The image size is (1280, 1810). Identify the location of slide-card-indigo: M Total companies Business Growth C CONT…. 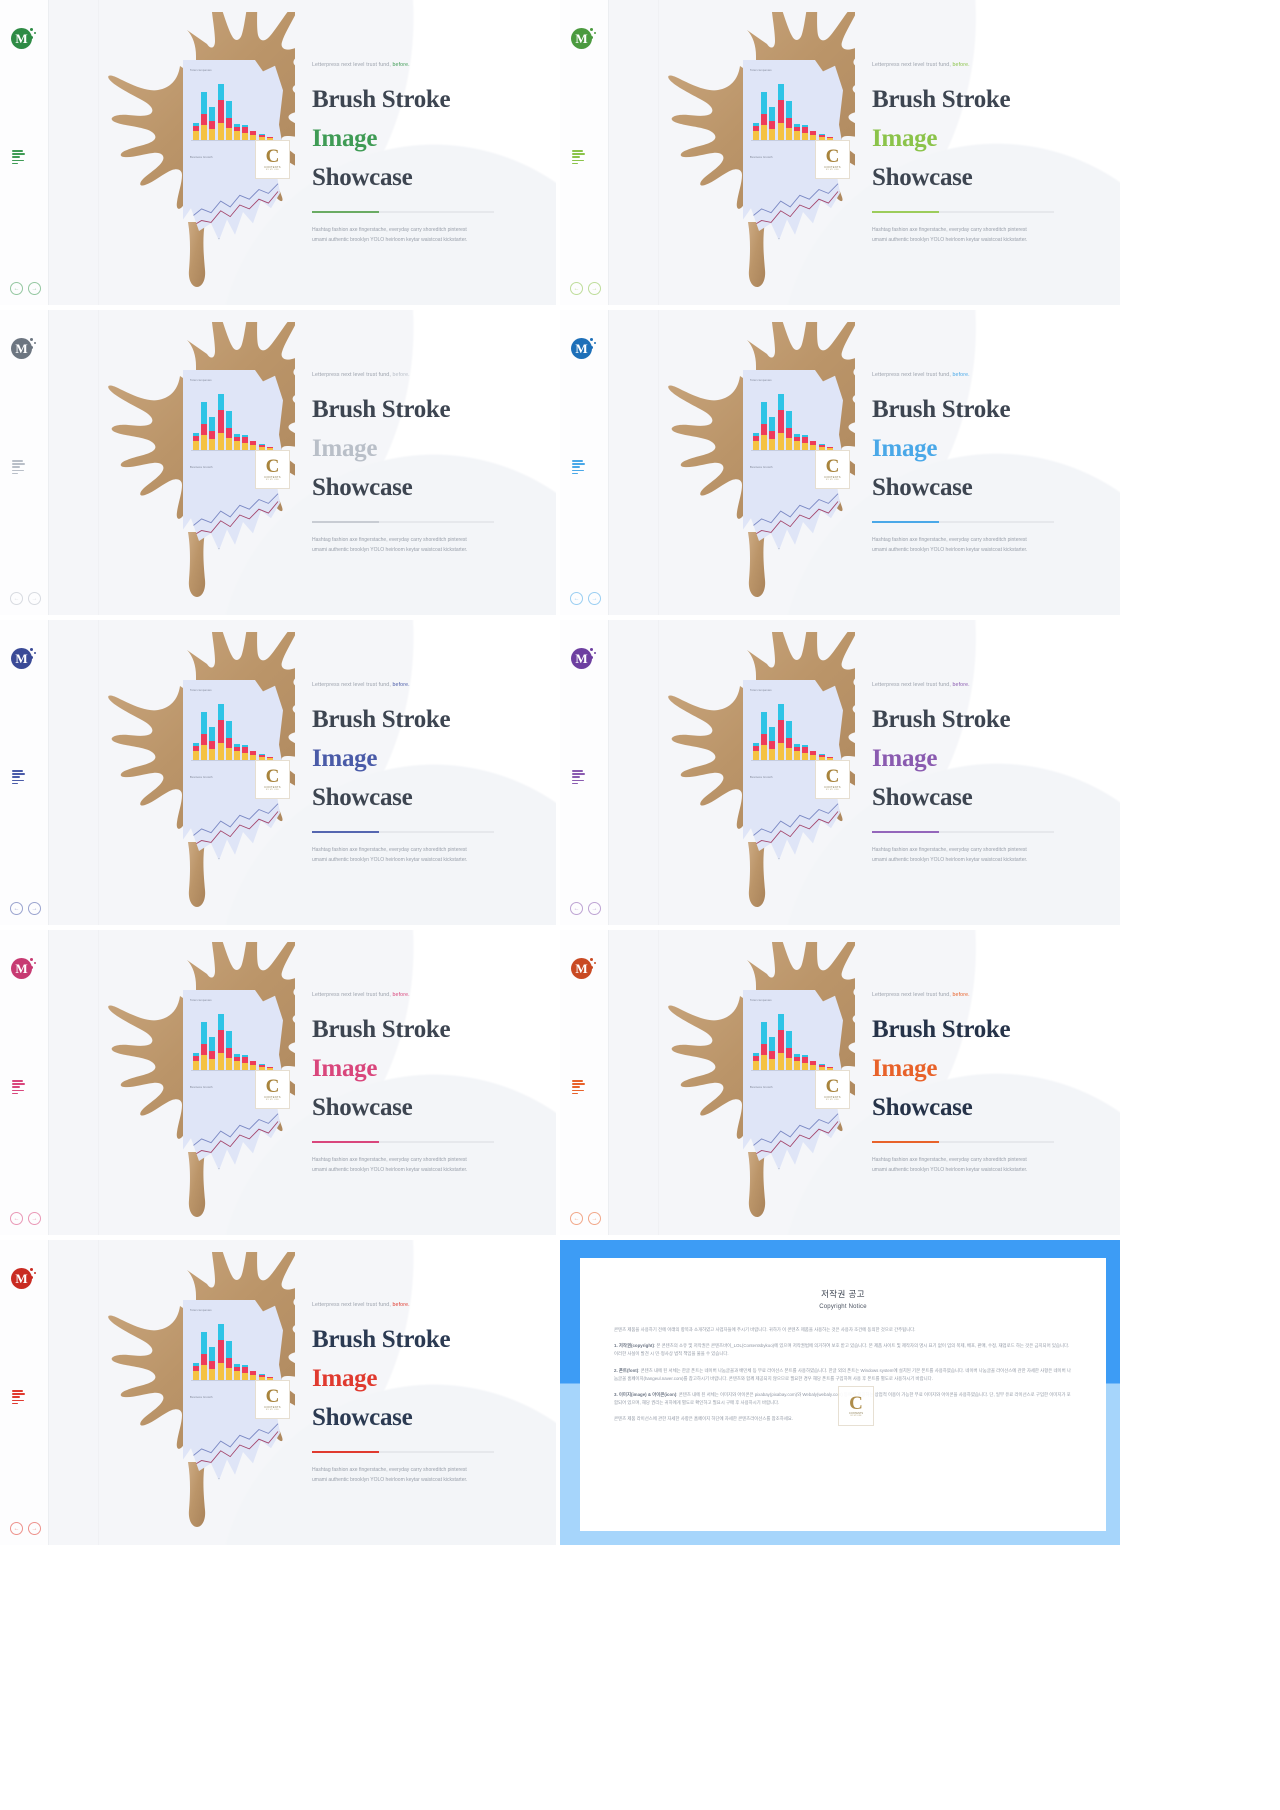
(278, 772).